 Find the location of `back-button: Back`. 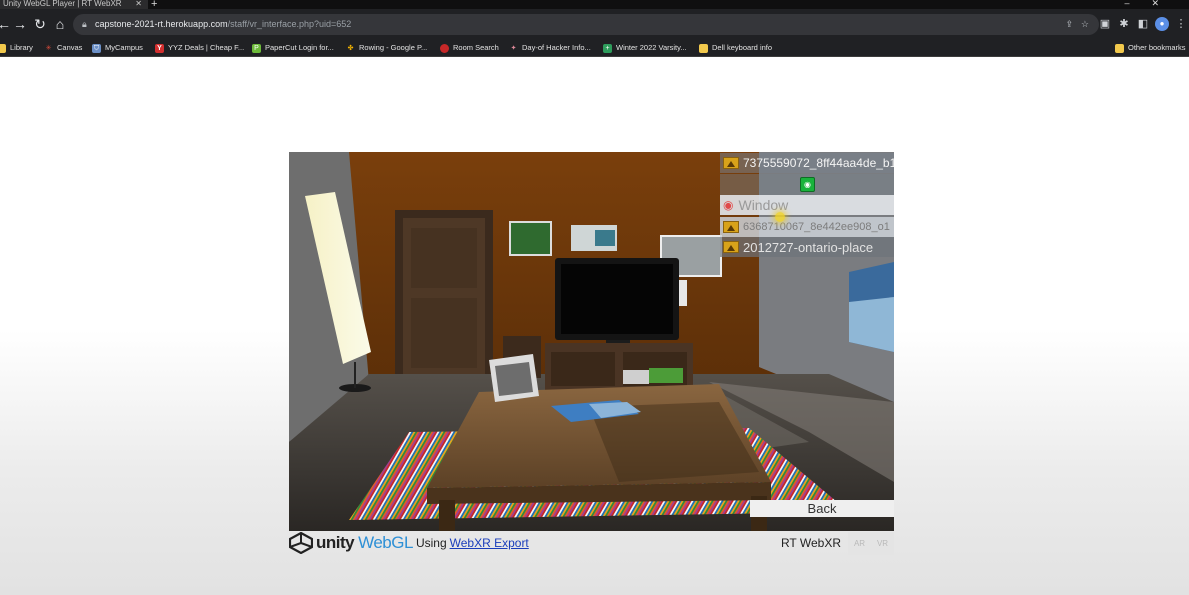

back-button: Back is located at coordinates (822, 508).